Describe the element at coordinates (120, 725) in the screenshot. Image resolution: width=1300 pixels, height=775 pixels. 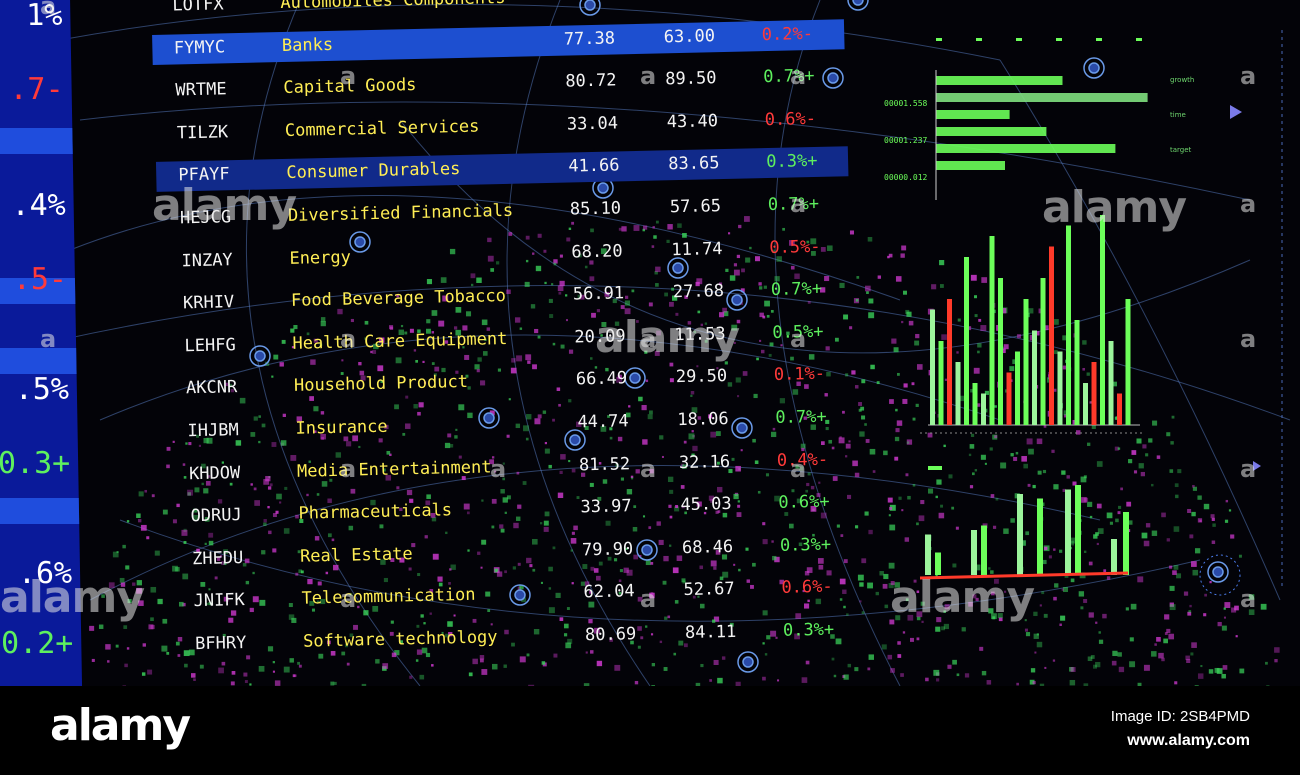
I see `footer-logo: alamy` at that location.